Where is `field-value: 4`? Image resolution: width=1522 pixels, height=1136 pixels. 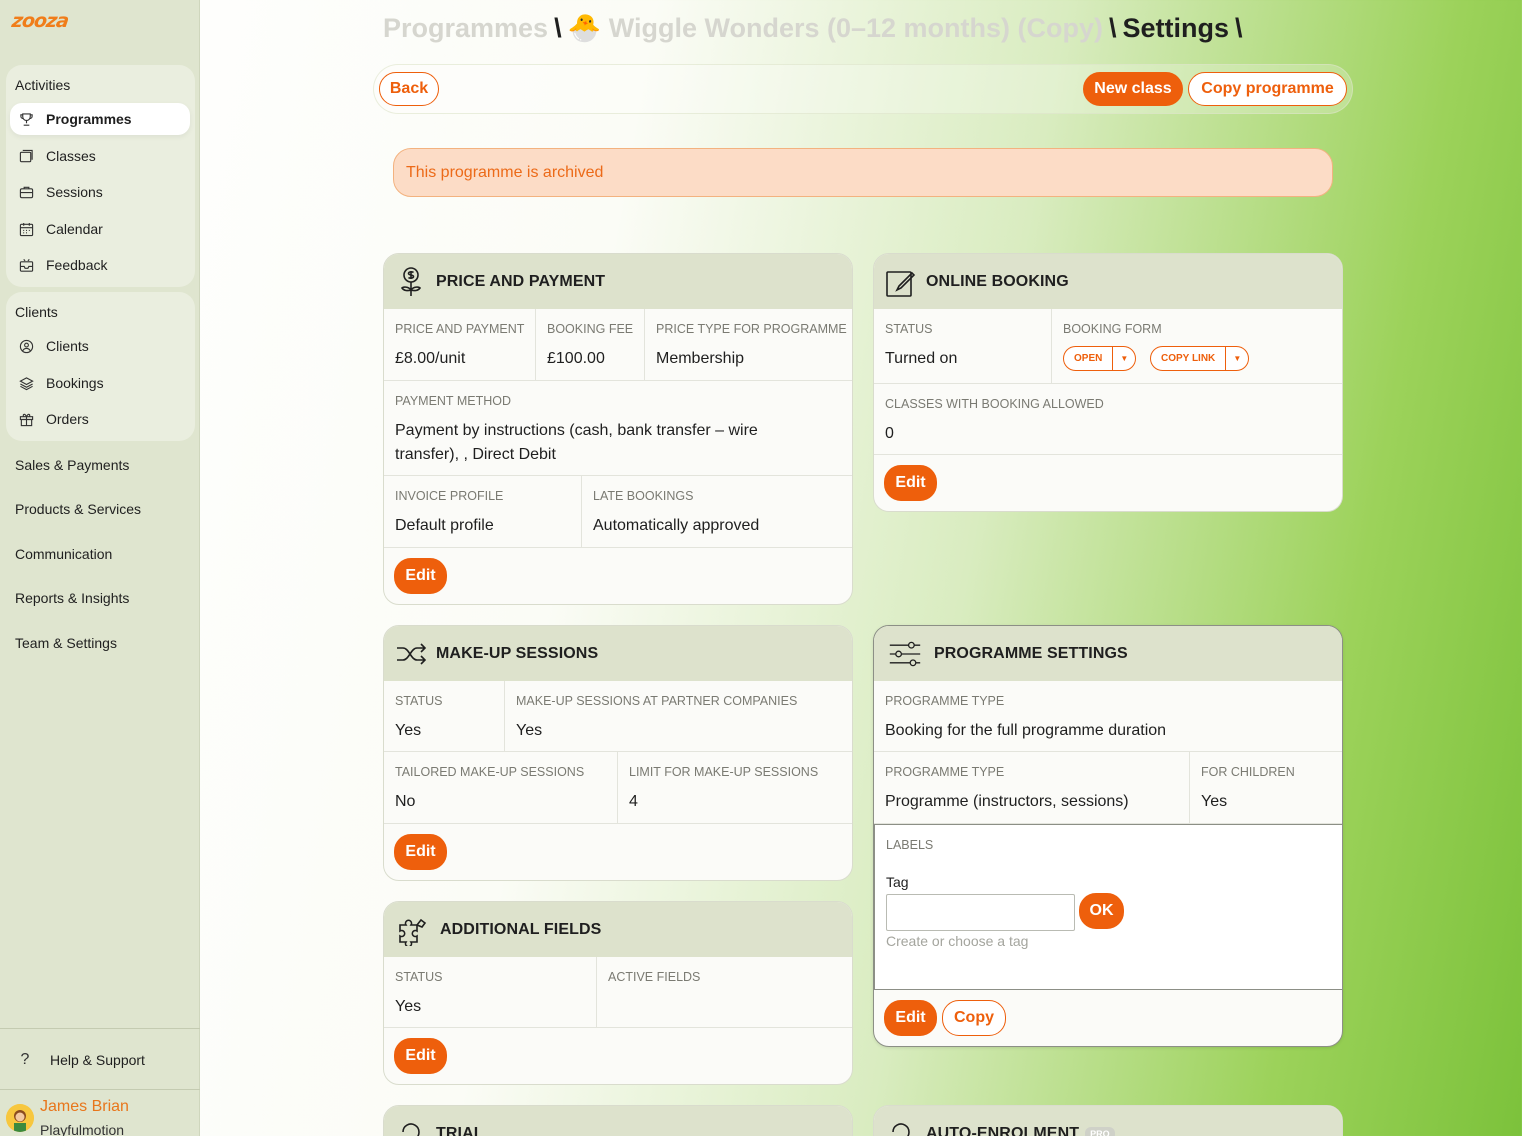
field-value: 4 is located at coordinates (633, 801).